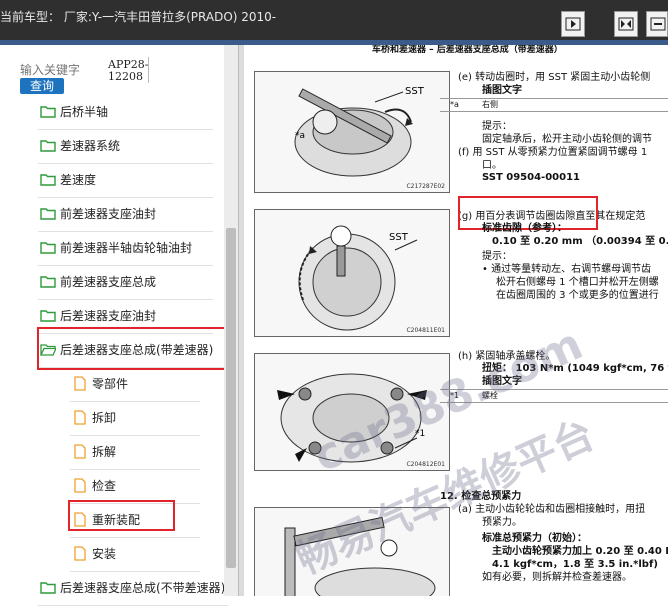  I want to click on sub-item-label: 拆卸, so click(104, 418).